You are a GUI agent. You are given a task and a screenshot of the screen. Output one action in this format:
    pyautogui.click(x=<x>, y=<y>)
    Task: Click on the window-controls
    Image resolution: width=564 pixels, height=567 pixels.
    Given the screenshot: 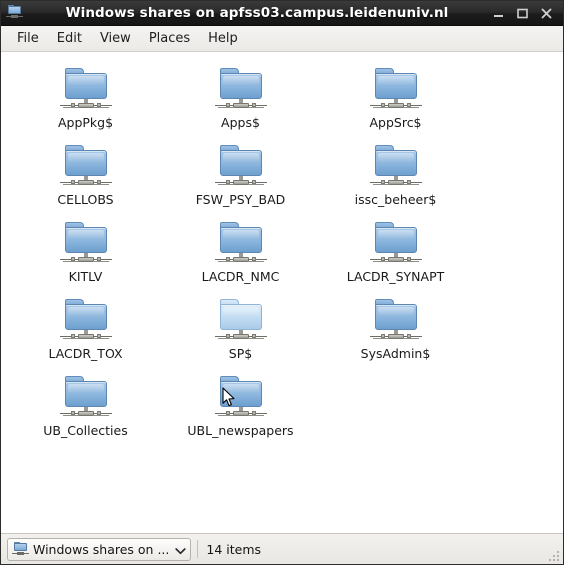 What is the action you would take?
    pyautogui.click(x=525, y=13)
    